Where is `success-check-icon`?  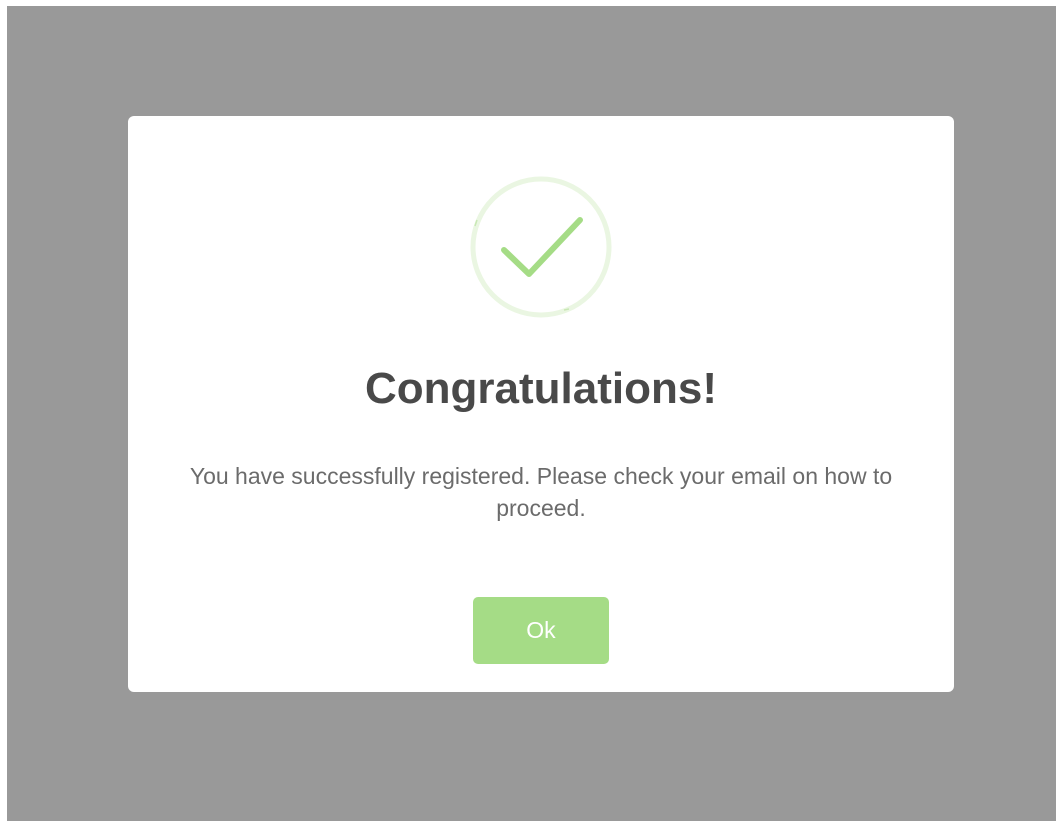 success-check-icon is located at coordinates (541, 247).